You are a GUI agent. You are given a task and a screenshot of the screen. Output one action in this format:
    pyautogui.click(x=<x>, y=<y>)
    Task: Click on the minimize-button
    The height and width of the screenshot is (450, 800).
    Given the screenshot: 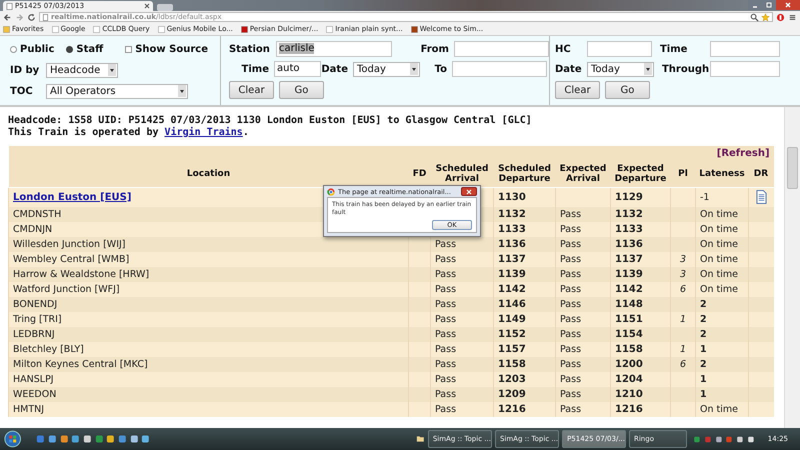 What is the action you would take?
    pyautogui.click(x=755, y=5)
    